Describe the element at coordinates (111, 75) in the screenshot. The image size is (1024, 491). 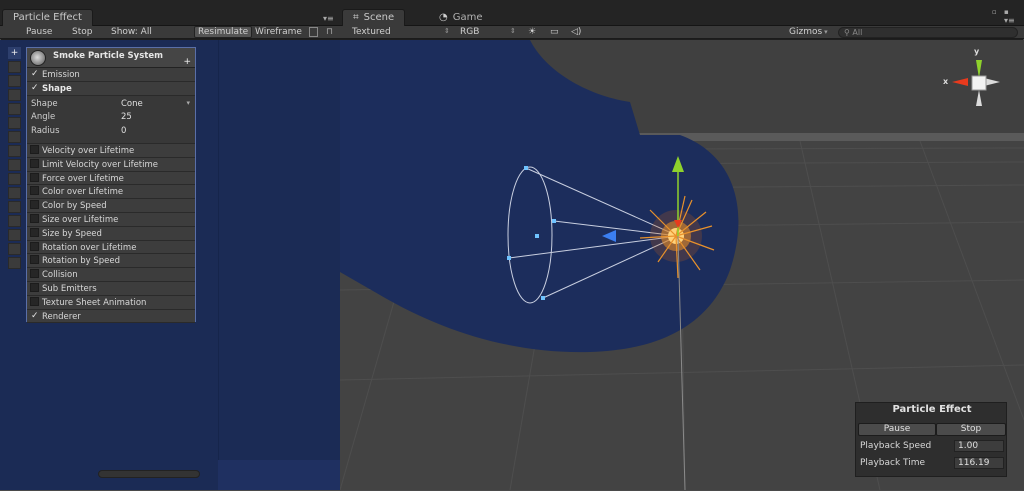
I see `module-emission: ✓ Emission` at that location.